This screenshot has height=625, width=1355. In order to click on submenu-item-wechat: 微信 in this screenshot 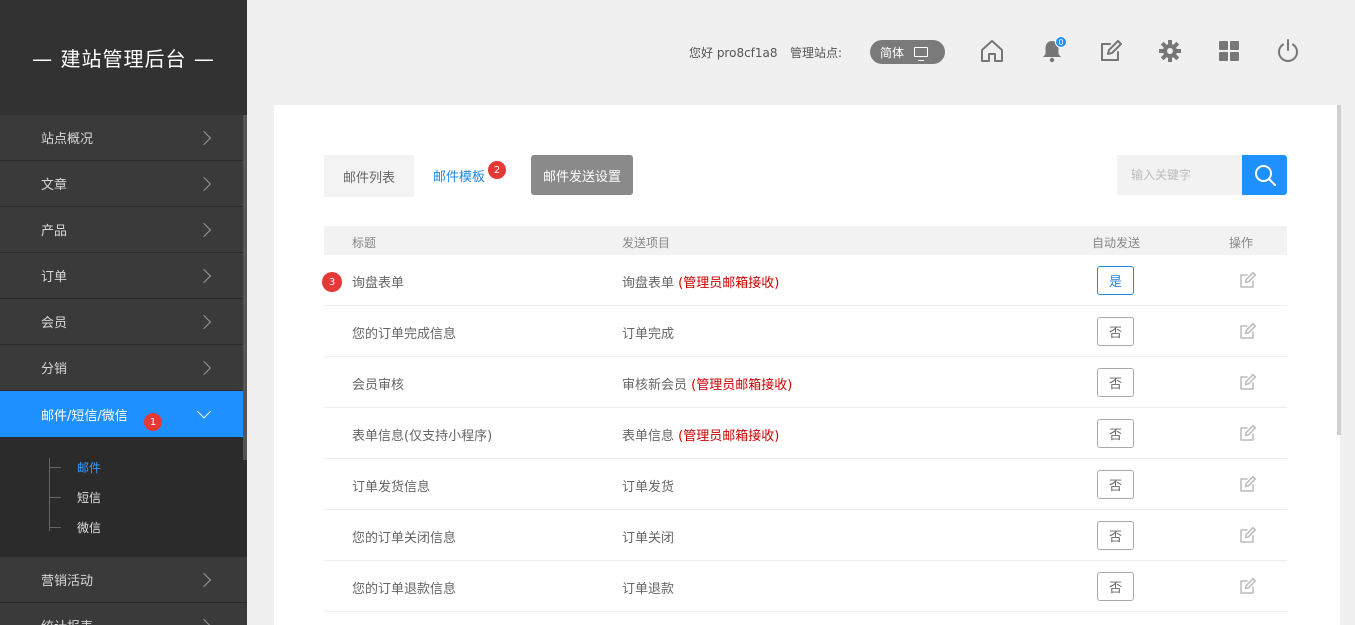, I will do `click(123, 527)`.